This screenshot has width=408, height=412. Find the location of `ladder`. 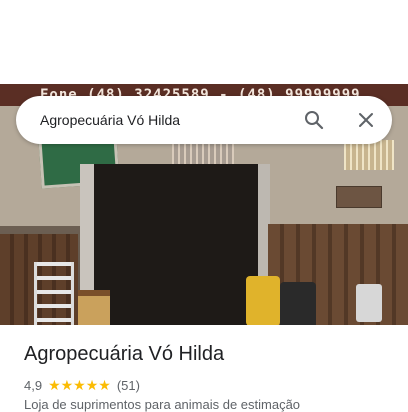

ladder is located at coordinates (54, 293).